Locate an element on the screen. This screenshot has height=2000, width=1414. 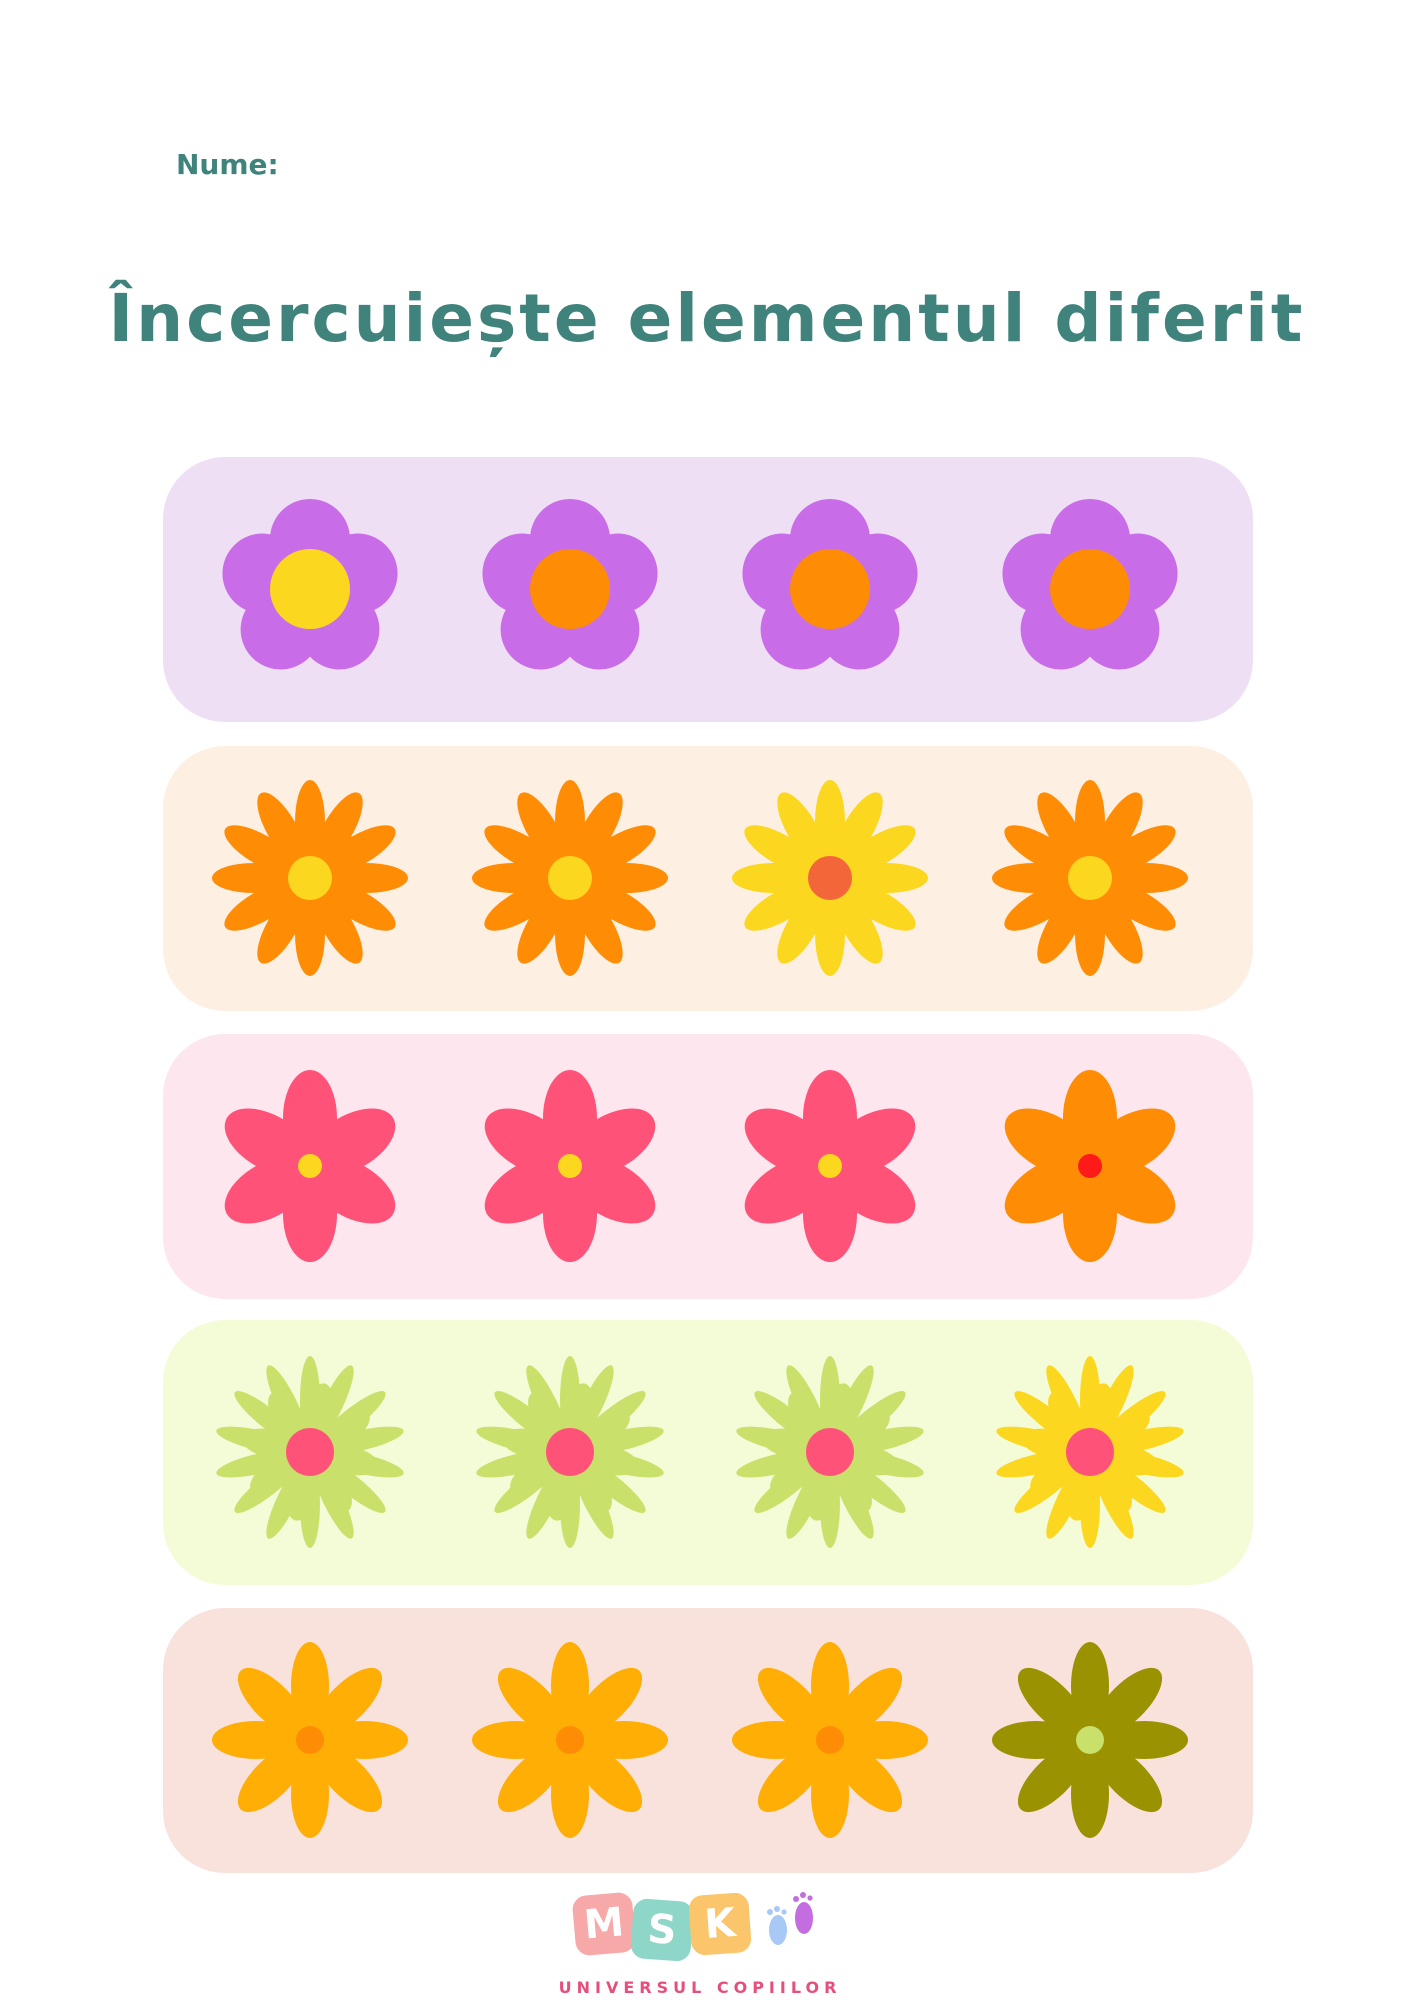
logo-letter-tile: S is located at coordinates (662, 1930).